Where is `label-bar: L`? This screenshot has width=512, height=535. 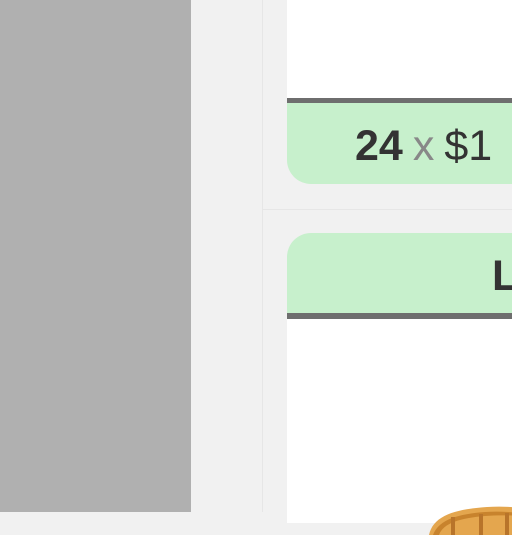 label-bar: L is located at coordinates (399, 273).